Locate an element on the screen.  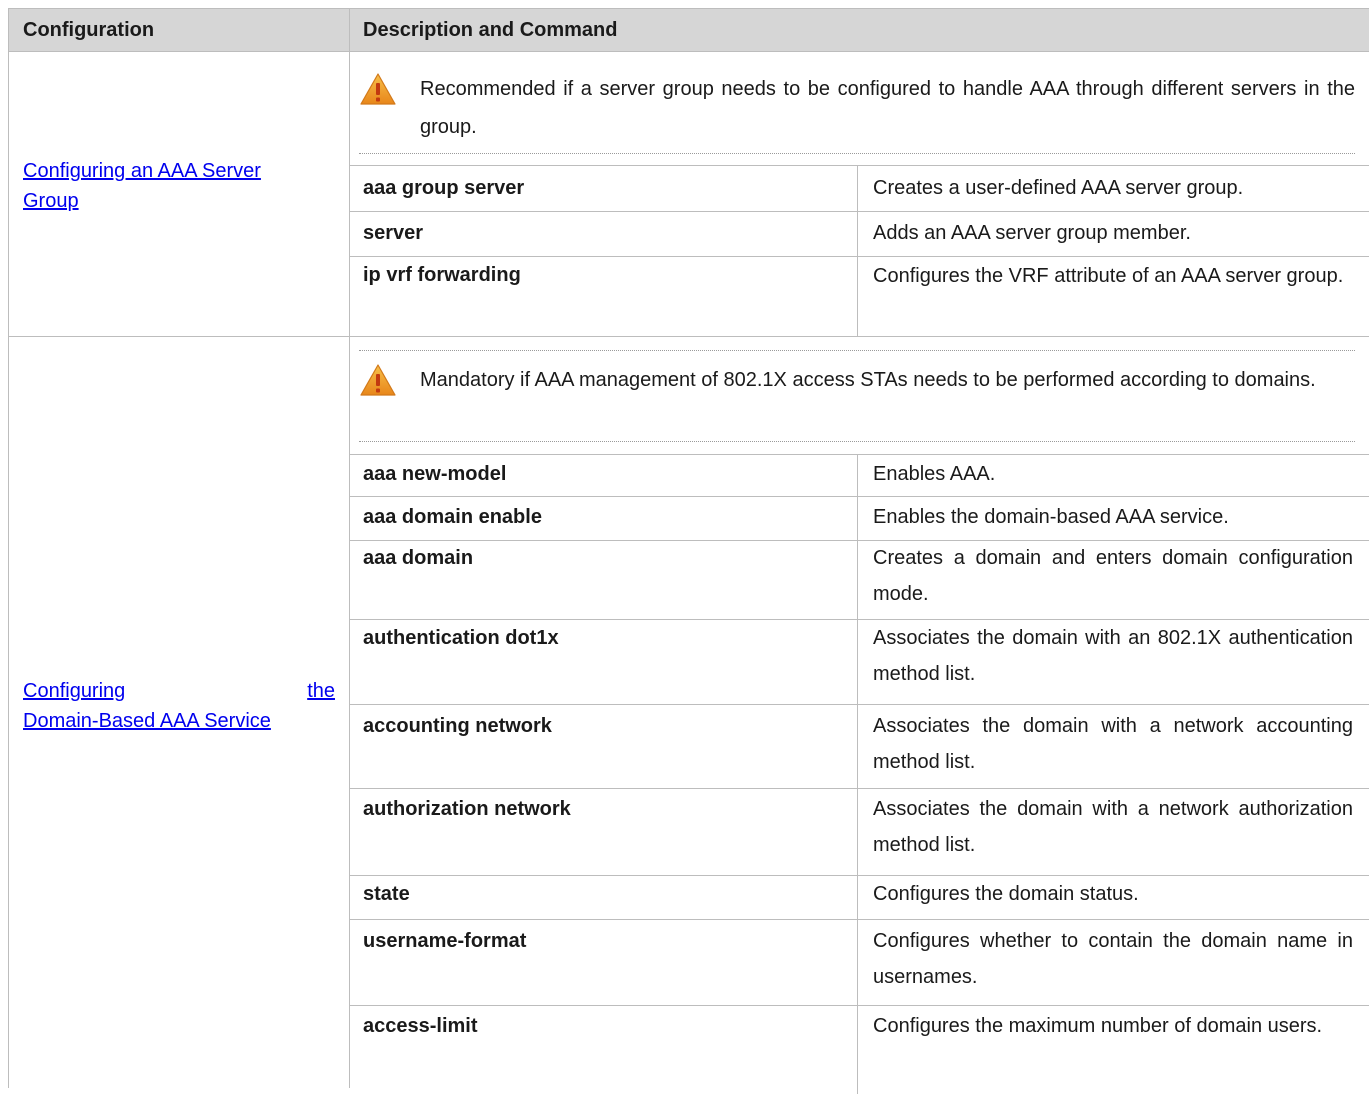
config-link-word: the is located at coordinates (321, 691).